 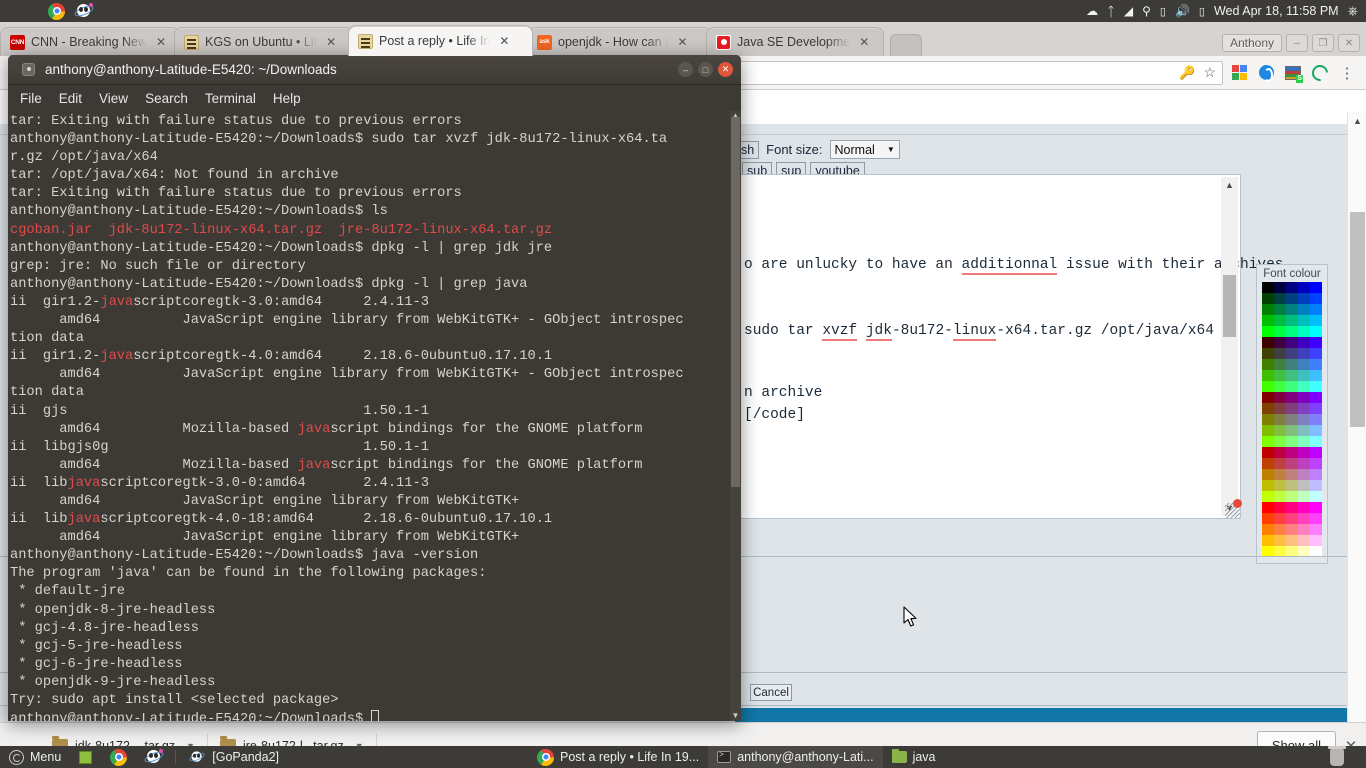 What do you see at coordinates (1251, 43) in the screenshot?
I see `profile-chip: Anthony` at bounding box center [1251, 43].